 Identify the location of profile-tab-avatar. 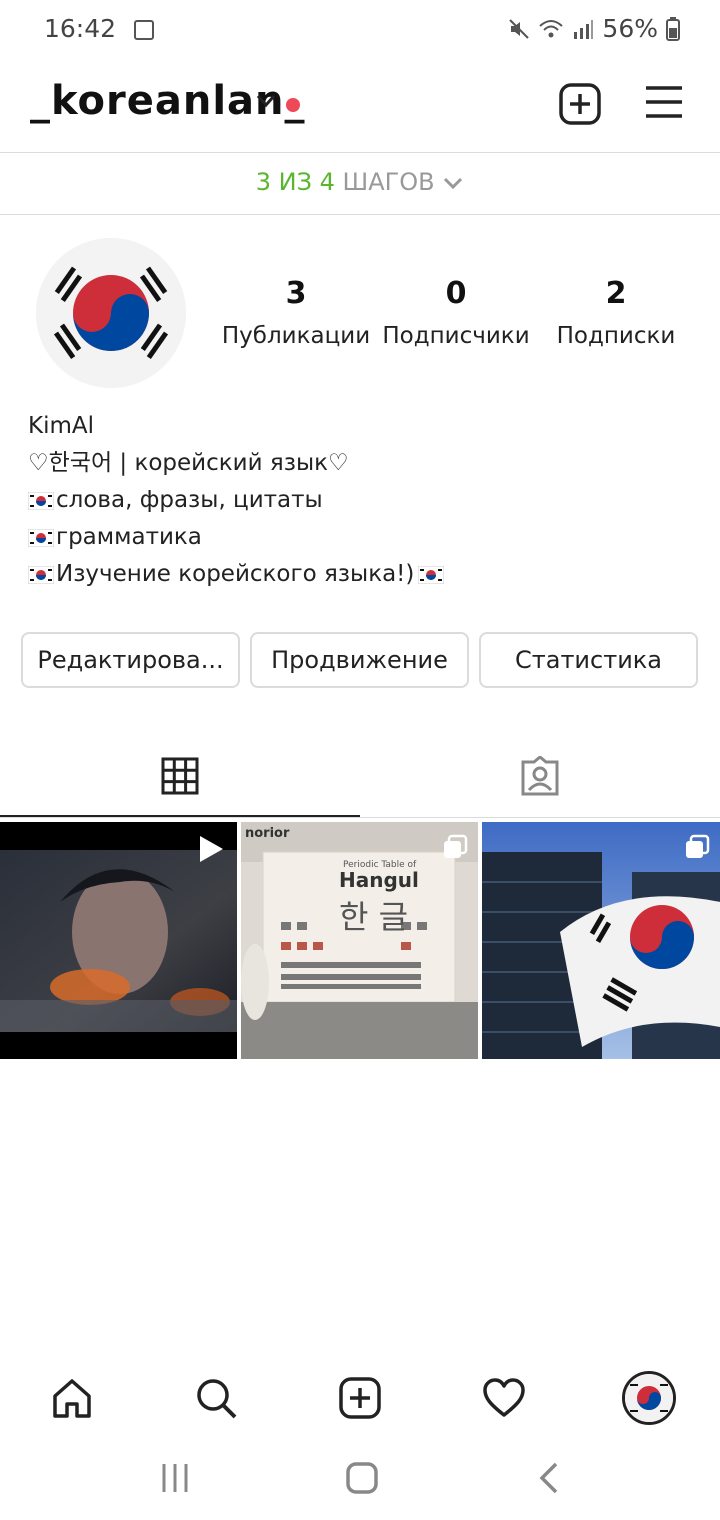
(649, 1398).